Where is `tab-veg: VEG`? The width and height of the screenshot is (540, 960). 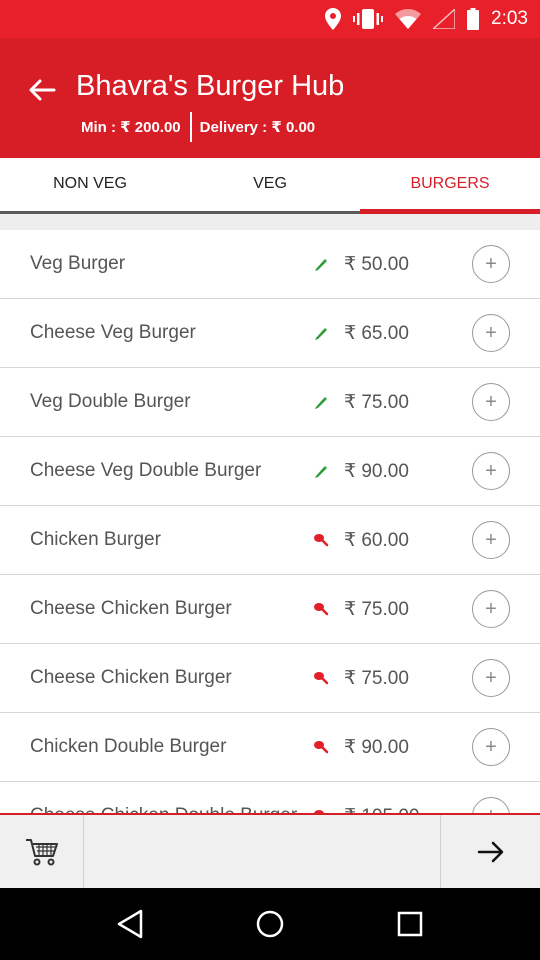
tab-veg: VEG is located at coordinates (270, 184).